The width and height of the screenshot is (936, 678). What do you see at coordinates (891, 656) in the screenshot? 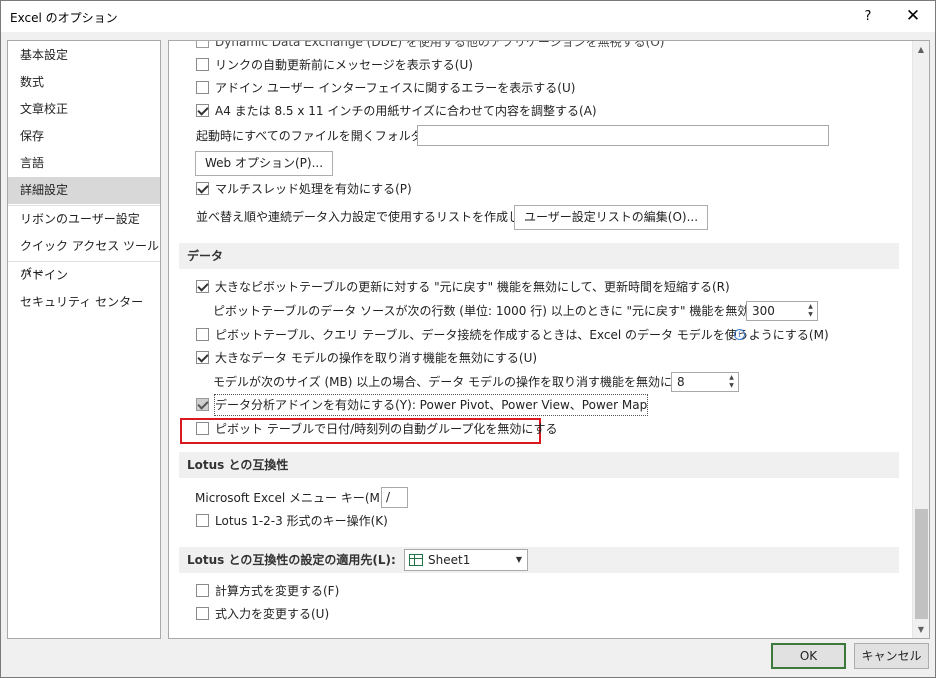
I see `cancel-button: キャンセル` at bounding box center [891, 656].